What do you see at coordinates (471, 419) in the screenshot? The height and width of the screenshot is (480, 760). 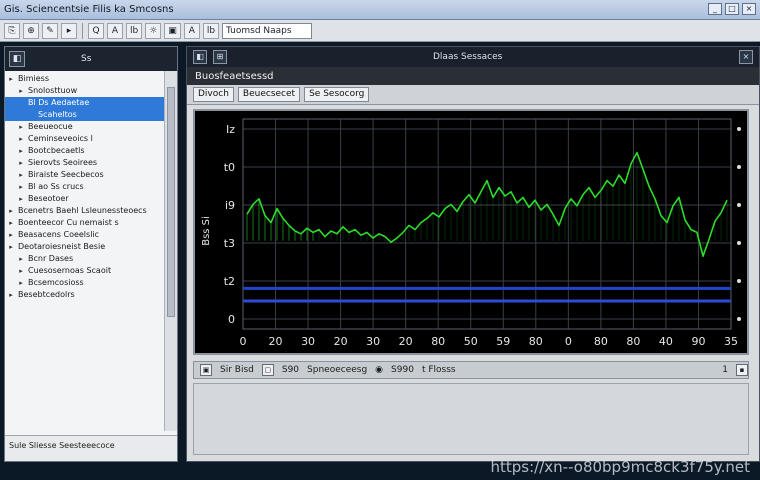 I see `output-area` at bounding box center [471, 419].